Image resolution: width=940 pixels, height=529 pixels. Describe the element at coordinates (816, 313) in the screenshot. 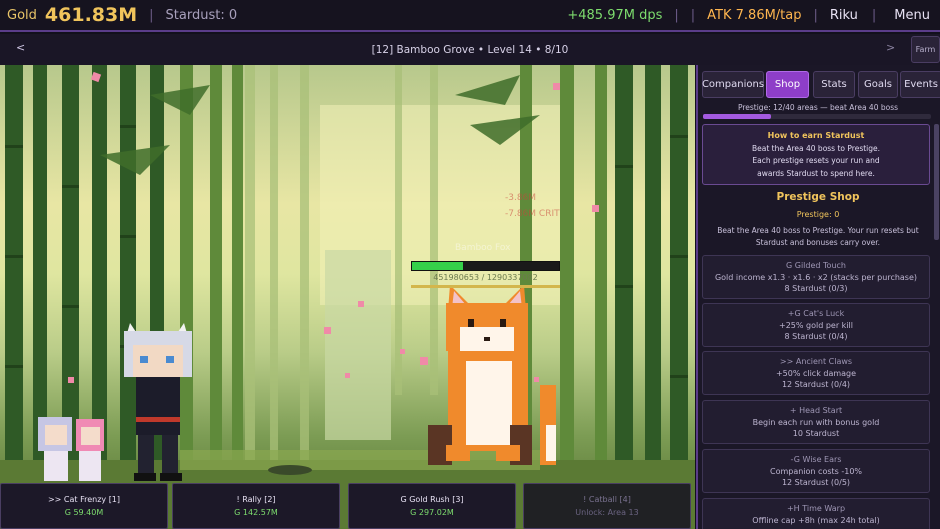

I see `upgrade-name: +G Cat's Luck` at that location.